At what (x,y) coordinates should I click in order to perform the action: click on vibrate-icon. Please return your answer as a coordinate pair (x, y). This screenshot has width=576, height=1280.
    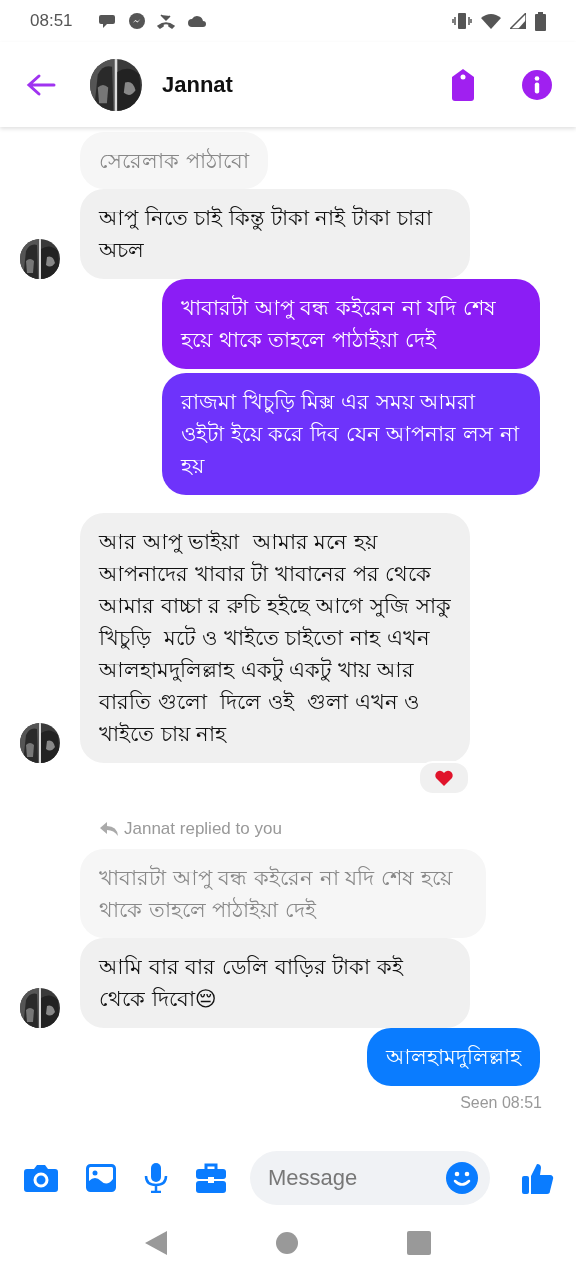
    Looking at the image, I should click on (462, 21).